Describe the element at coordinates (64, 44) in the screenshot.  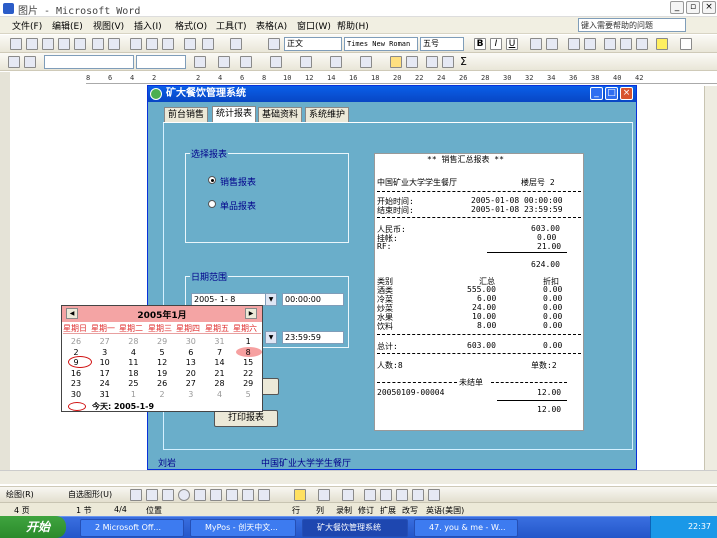
I see `permission-icon` at that location.